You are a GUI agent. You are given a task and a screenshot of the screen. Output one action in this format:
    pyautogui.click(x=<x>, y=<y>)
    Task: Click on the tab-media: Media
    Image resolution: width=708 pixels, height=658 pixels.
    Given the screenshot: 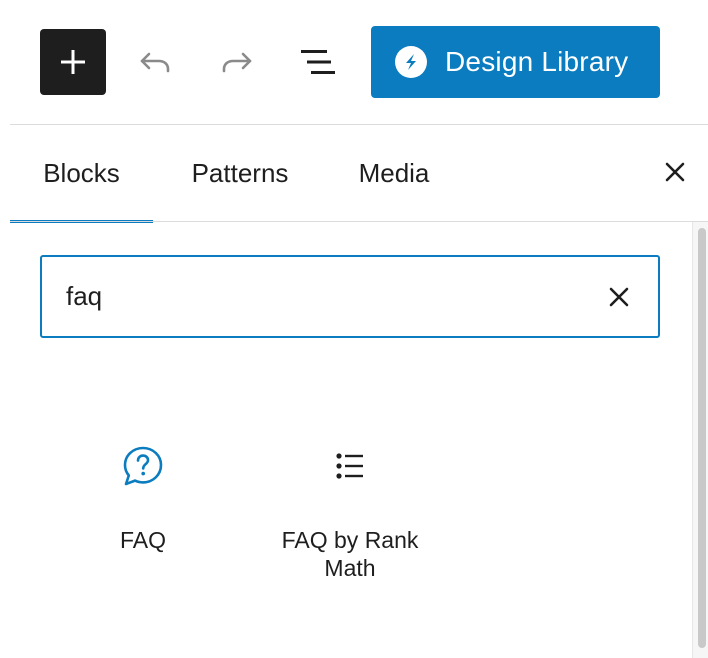 What is the action you would take?
    pyautogui.click(x=394, y=173)
    